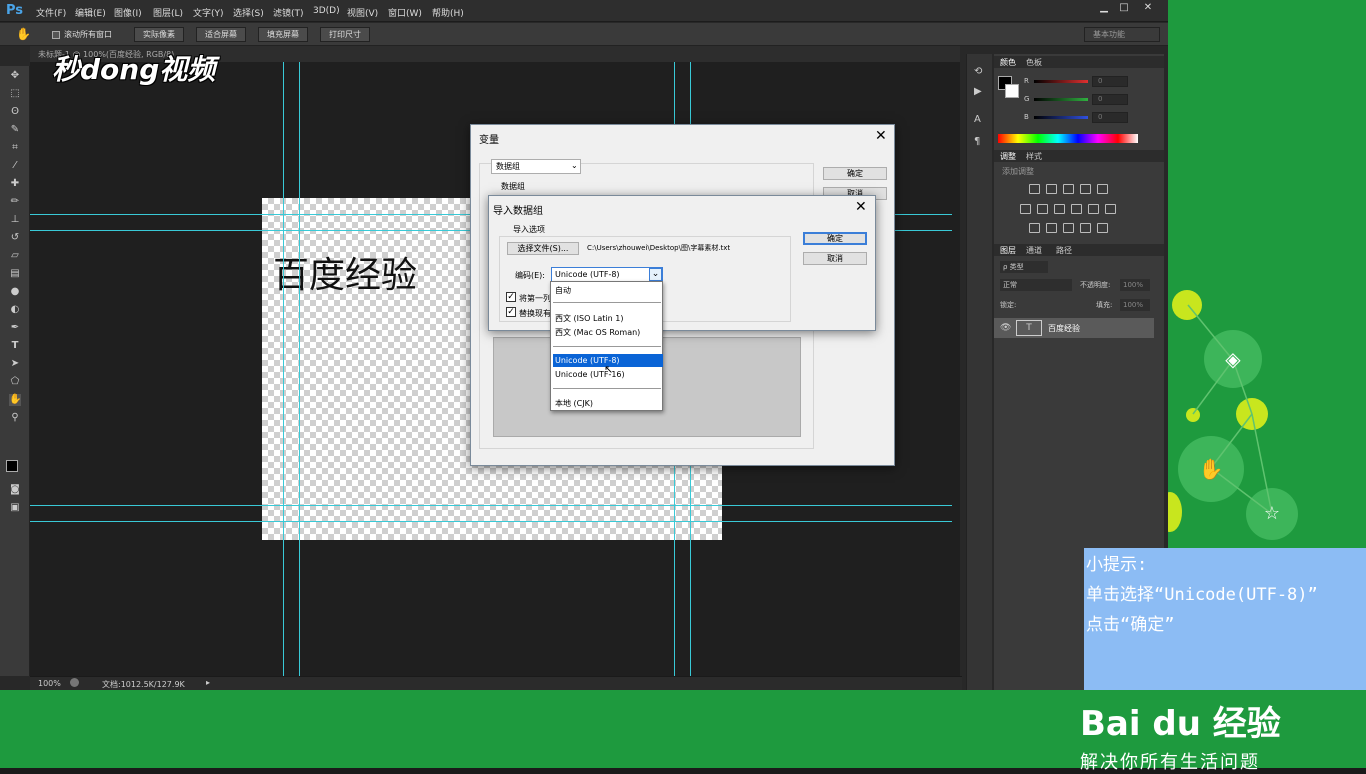  I want to click on actions-panel-icon: ▶, so click(978, 91).